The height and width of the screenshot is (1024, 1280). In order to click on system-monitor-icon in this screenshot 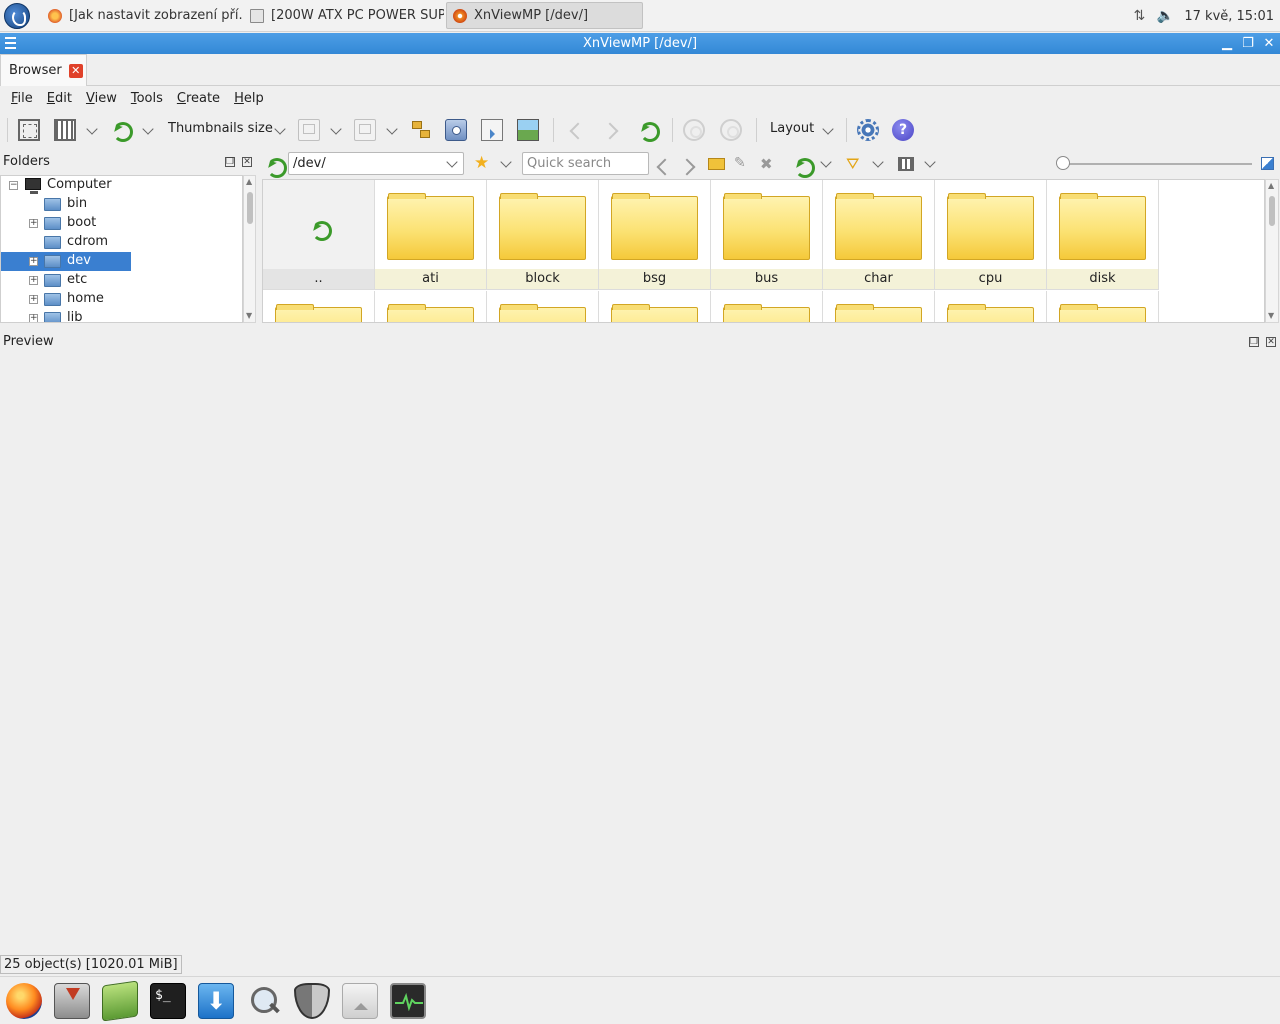, I will do `click(408, 1001)`.